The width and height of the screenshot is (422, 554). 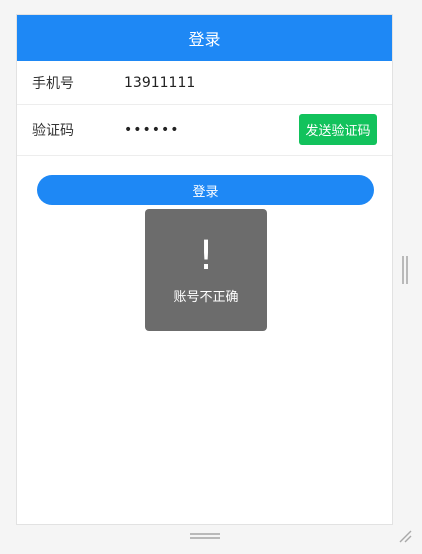 What do you see at coordinates (53, 83) in the screenshot?
I see `phone-label: 手机号` at bounding box center [53, 83].